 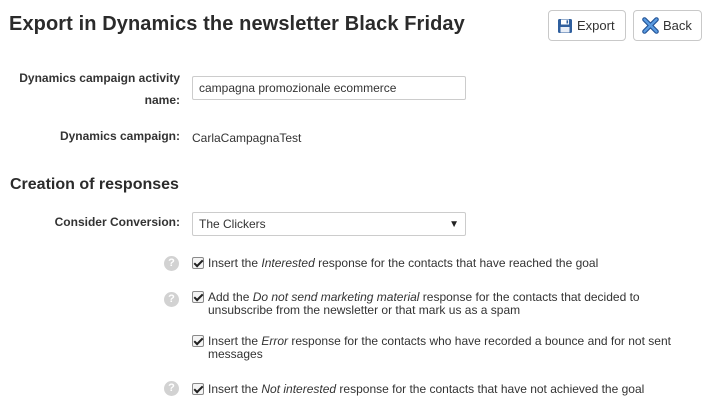 I want to click on activity-name-label: Dynamics campaign activity name:, so click(x=95, y=89).